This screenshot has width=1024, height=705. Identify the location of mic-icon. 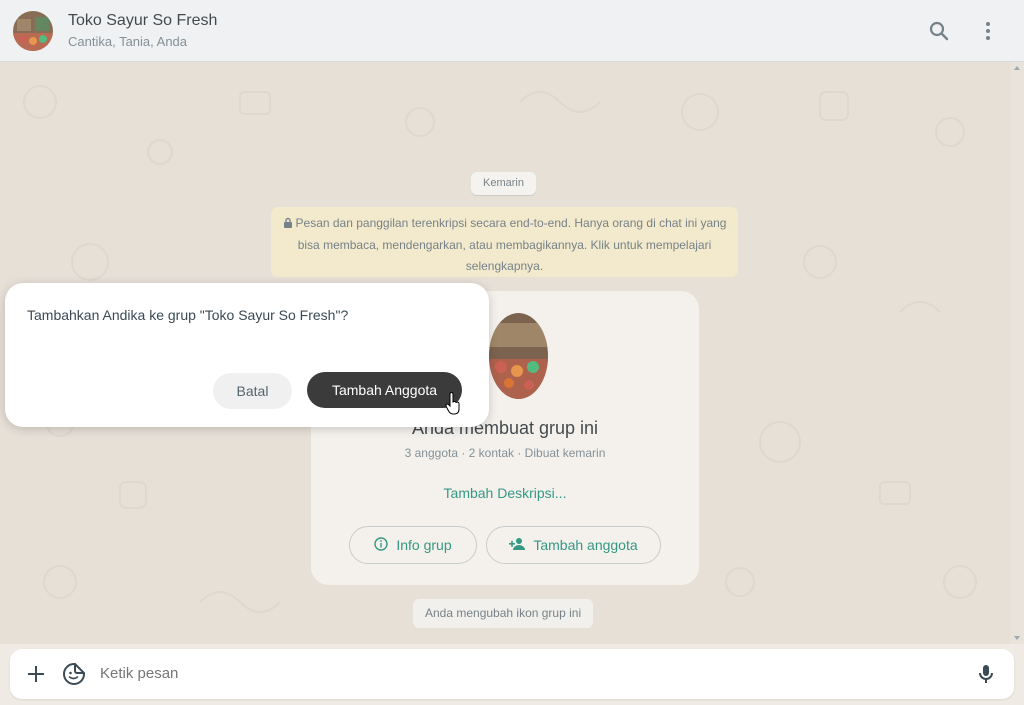
(986, 674).